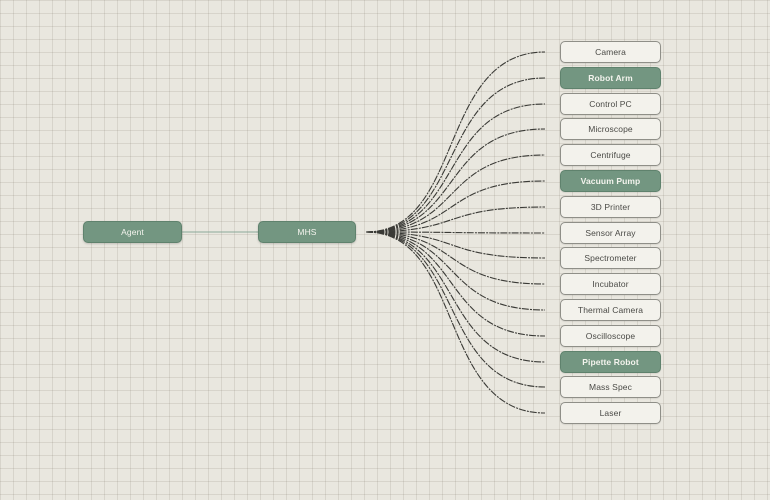 The width and height of the screenshot is (770, 500). What do you see at coordinates (610, 129) in the screenshot?
I see `device-node-microscope: Microscope` at bounding box center [610, 129].